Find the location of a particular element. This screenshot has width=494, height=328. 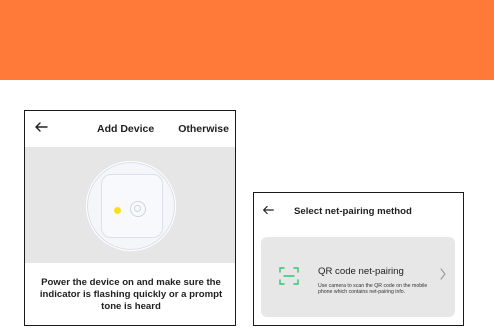

qr-scan-icon is located at coordinates (289, 276).